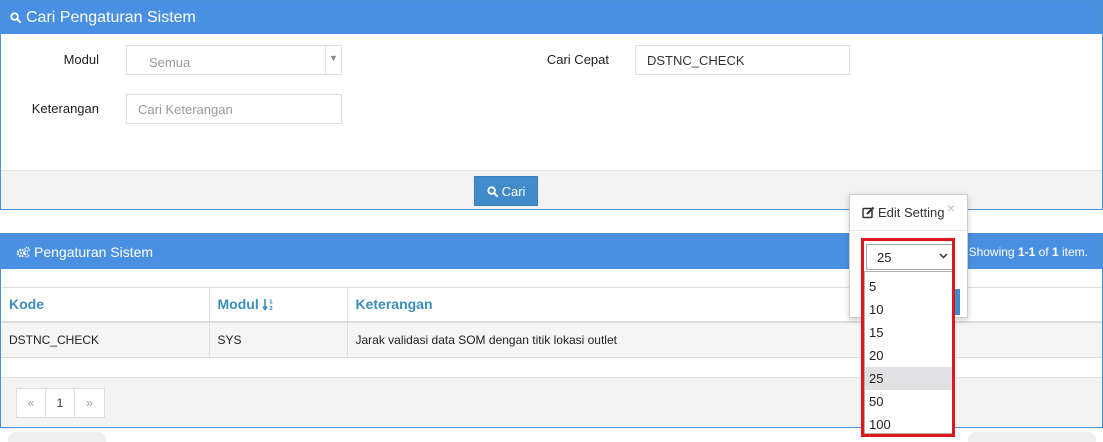  Describe the element at coordinates (910, 257) in the screenshot. I see `page-size-select: 25` at that location.